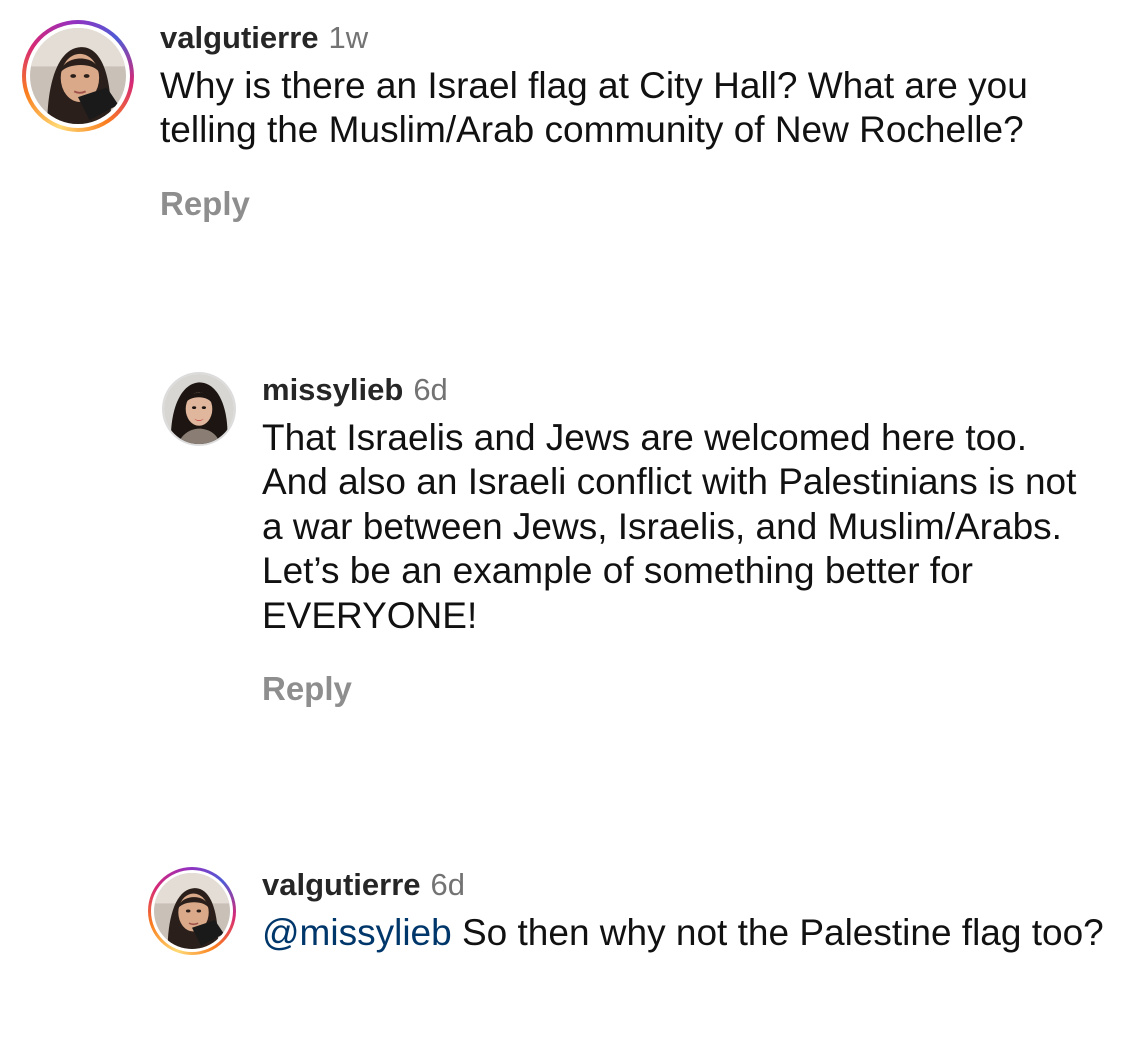  Describe the element at coordinates (777, 932) in the screenshot. I see `comment-text-content: So then why not the Palestine flag too?` at that location.